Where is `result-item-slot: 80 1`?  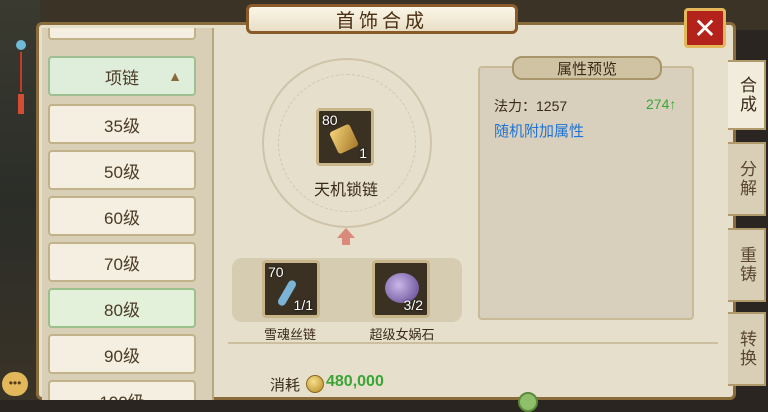
result-item-slot: 80 1 is located at coordinates (345, 137).